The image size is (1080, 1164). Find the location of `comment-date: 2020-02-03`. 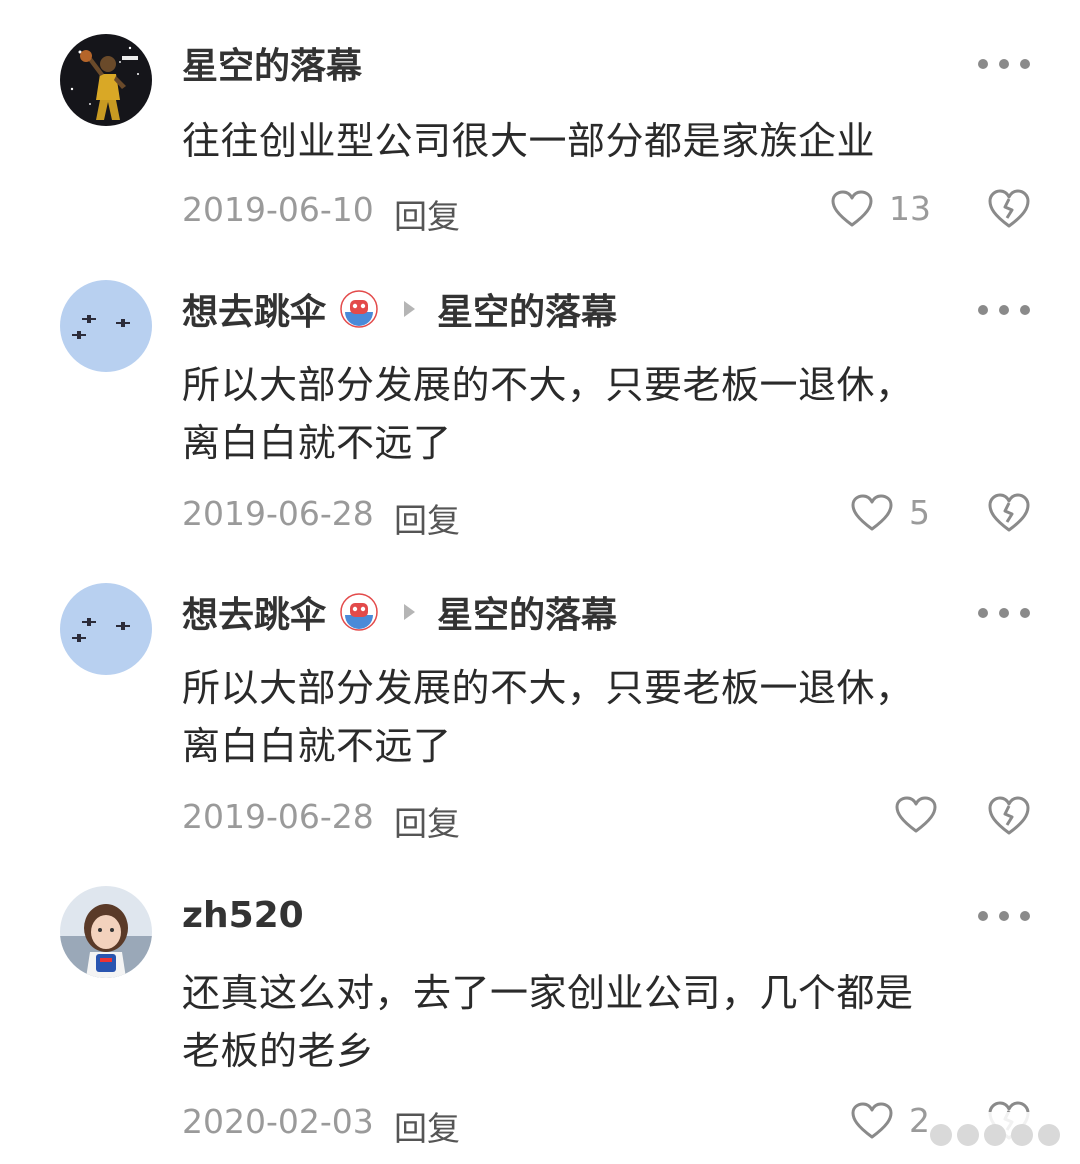

comment-date: 2020-02-03 is located at coordinates (278, 1121).